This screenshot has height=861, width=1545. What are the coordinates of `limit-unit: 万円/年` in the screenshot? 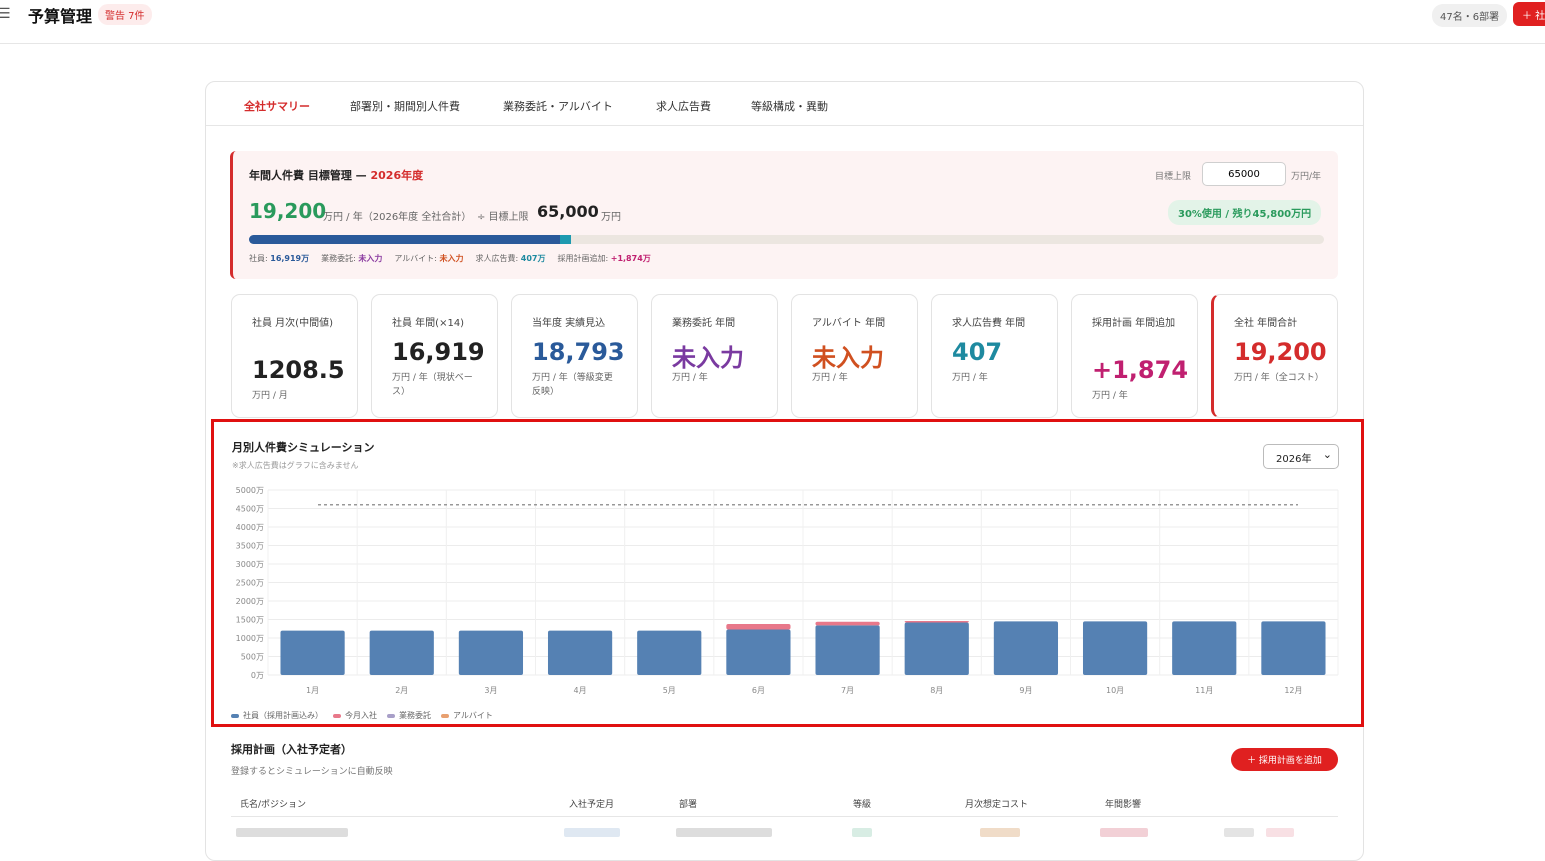 It's located at (1306, 177).